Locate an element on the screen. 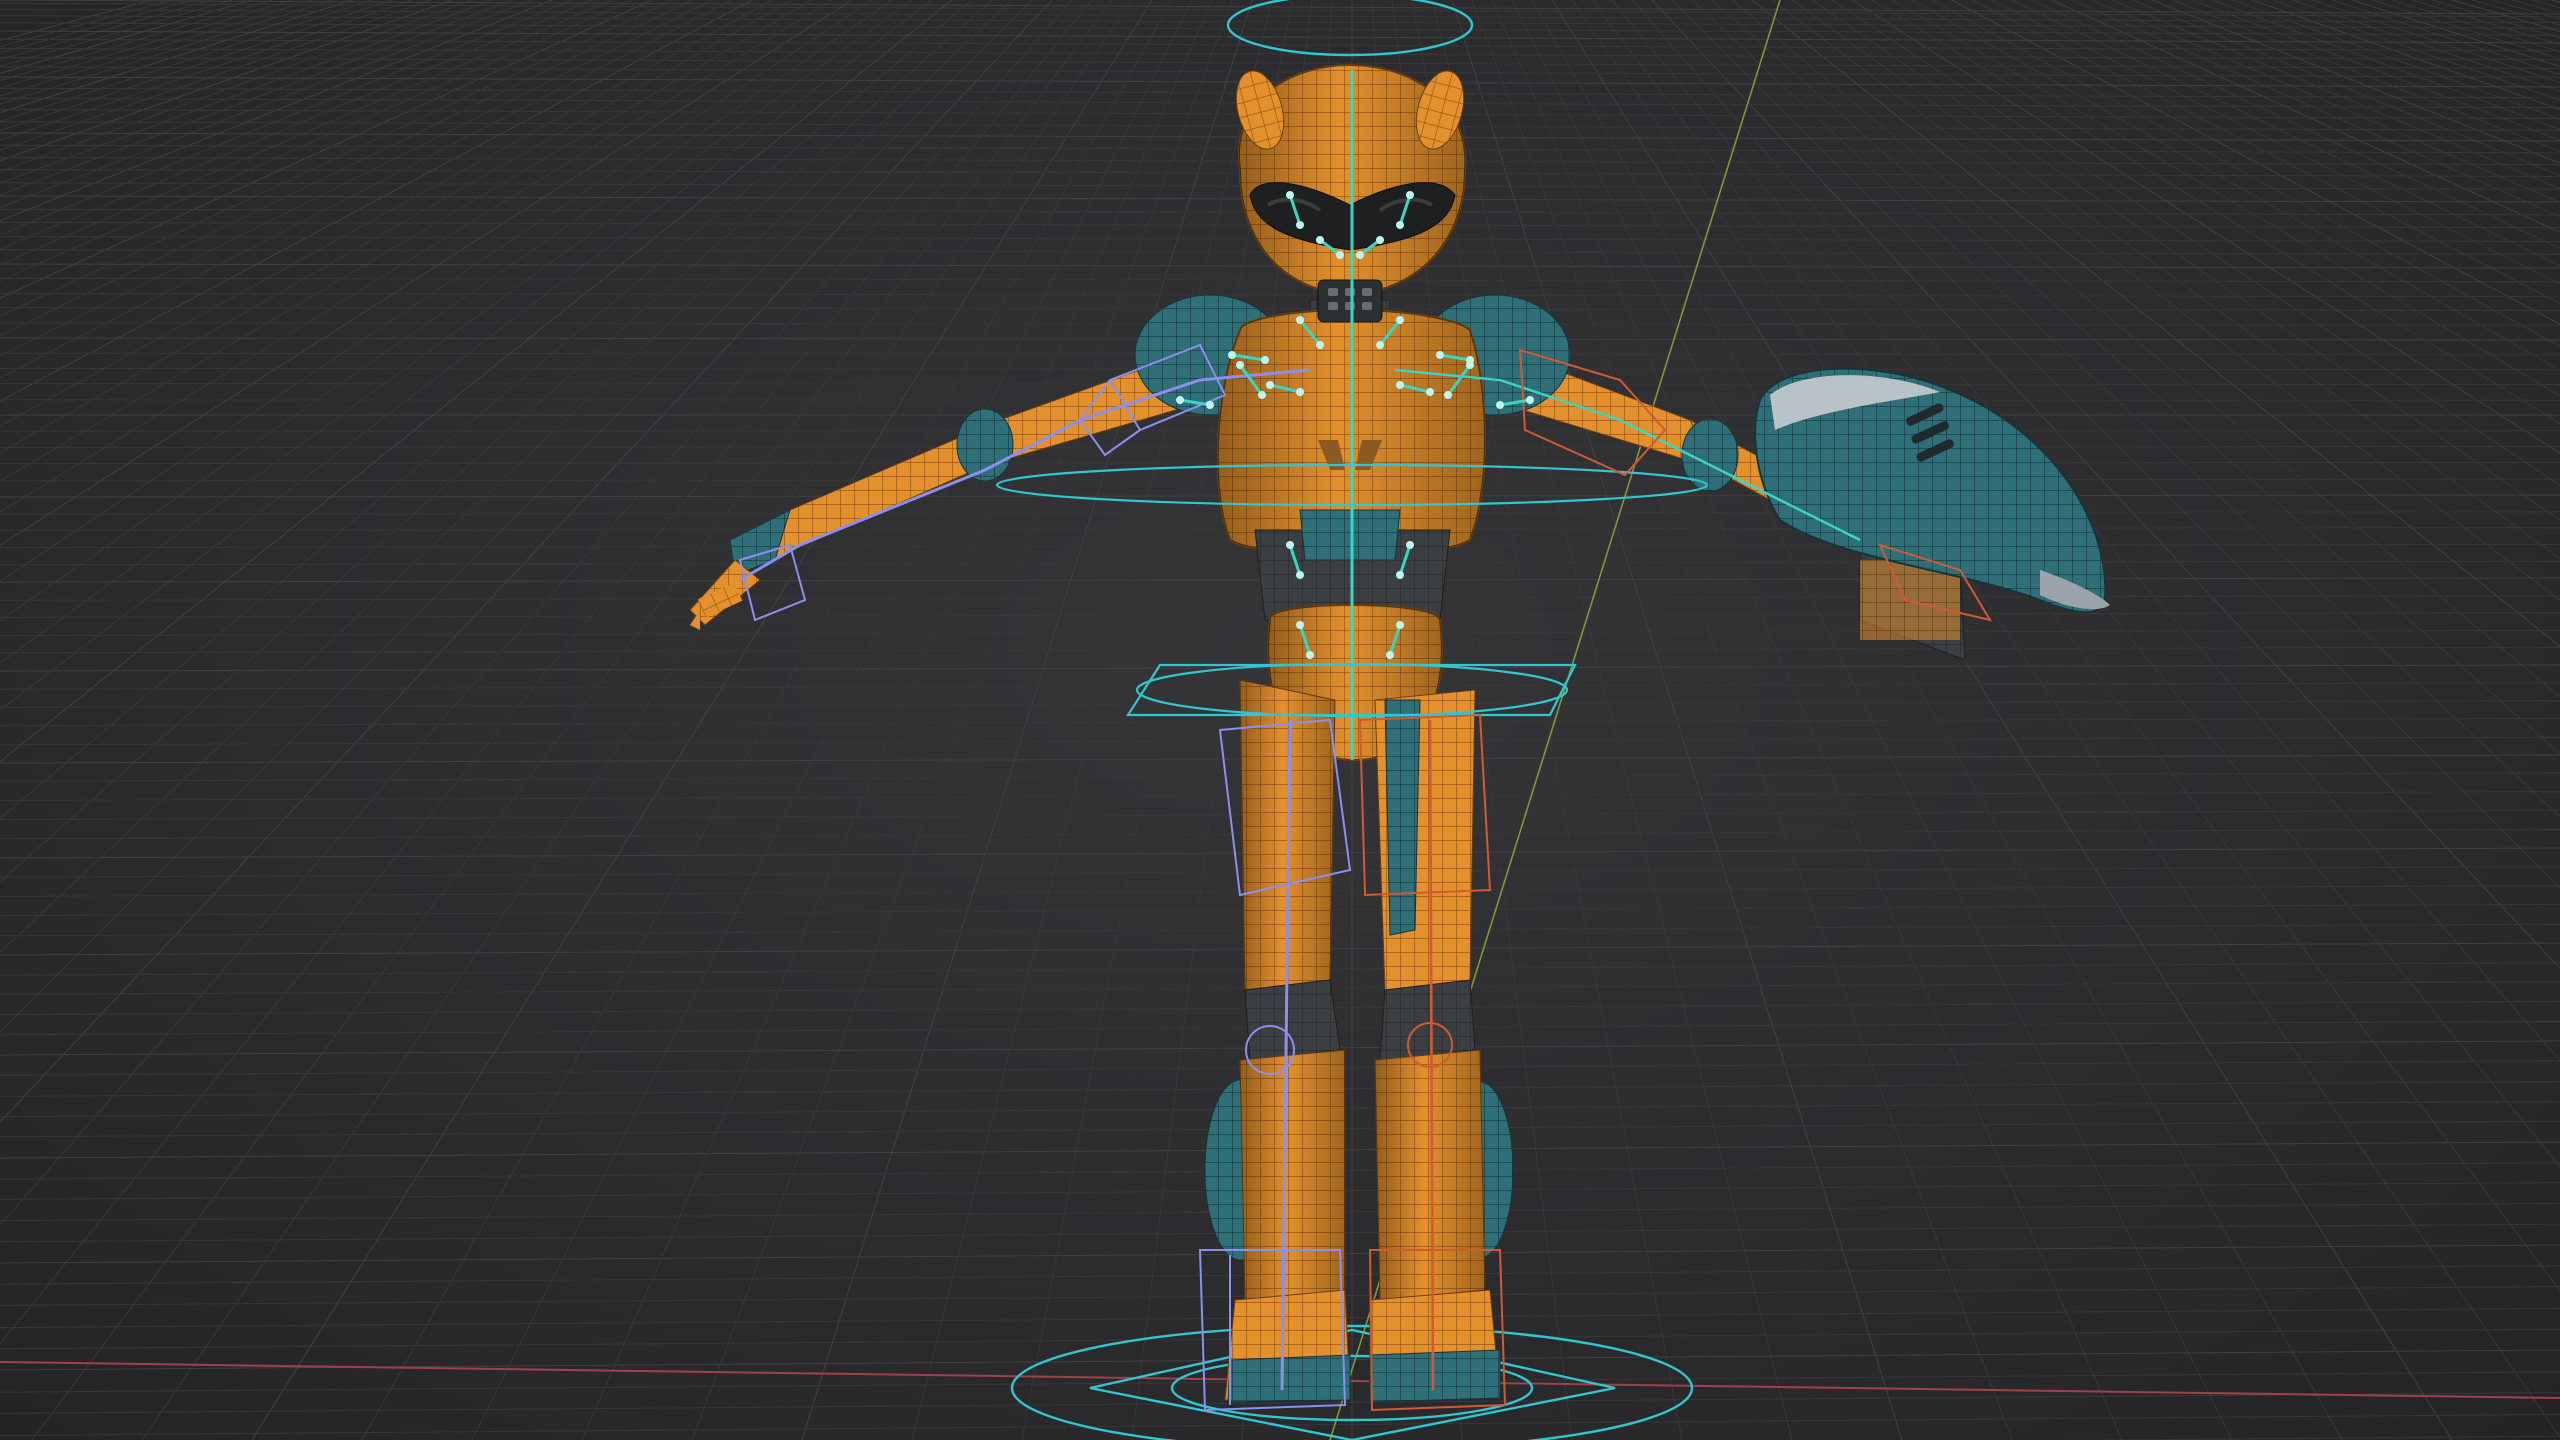 This screenshot has height=1440, width=2560. mouth-grille is located at coordinates (1350, 301).